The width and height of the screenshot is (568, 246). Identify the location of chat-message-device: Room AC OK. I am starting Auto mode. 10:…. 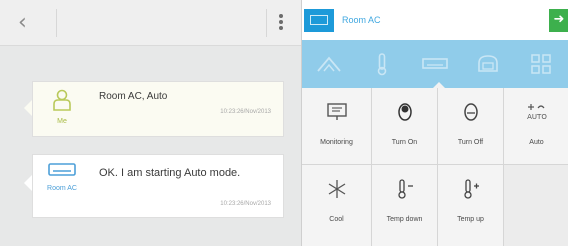
(154, 186).